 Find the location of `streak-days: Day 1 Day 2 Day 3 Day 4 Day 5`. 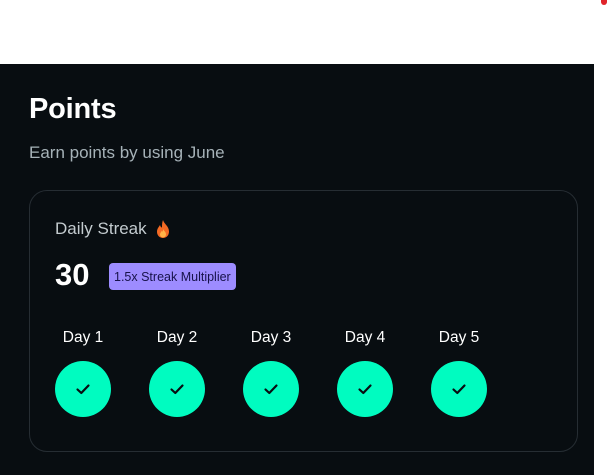

streak-days: Day 1 Day 2 Day 3 Day 4 Day 5 is located at coordinates (271, 372).